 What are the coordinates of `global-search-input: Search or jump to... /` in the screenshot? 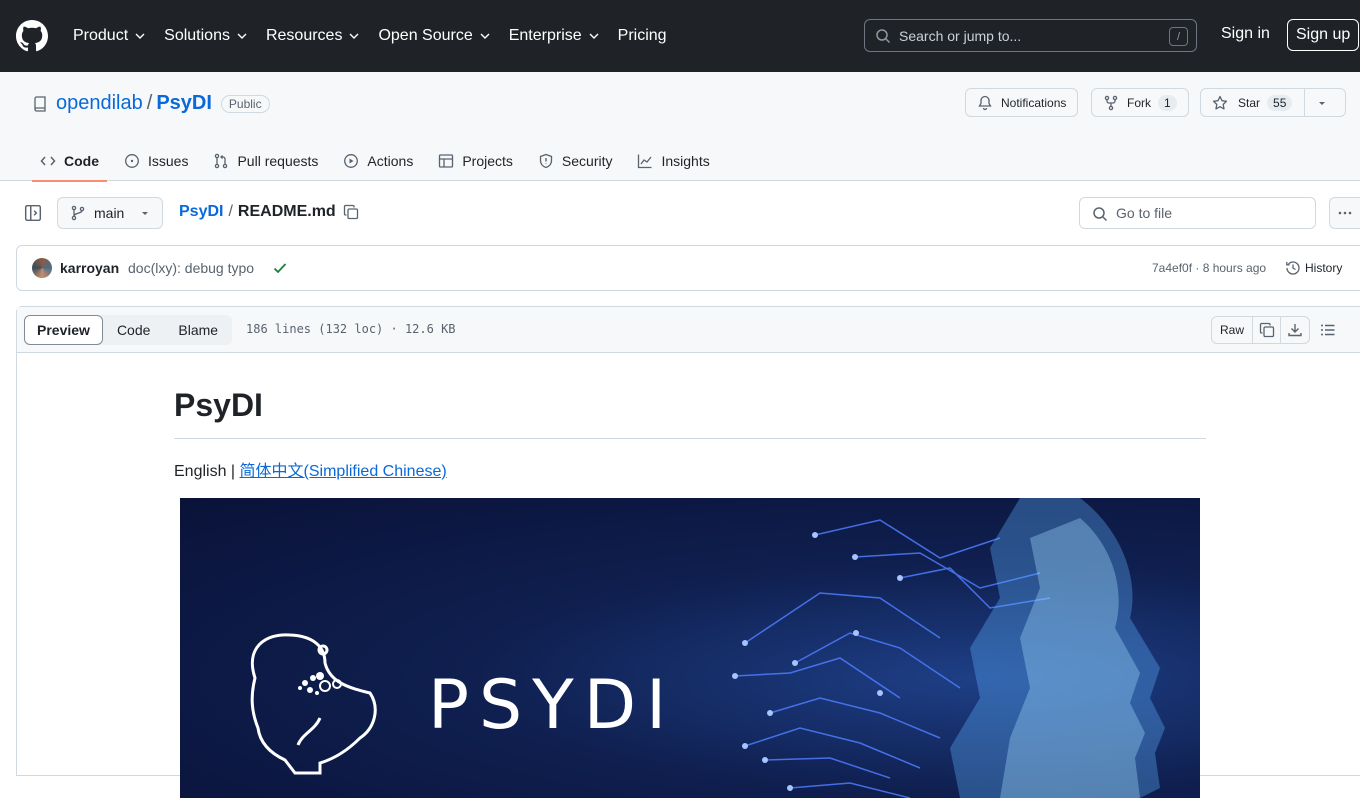 It's located at (1030, 35).